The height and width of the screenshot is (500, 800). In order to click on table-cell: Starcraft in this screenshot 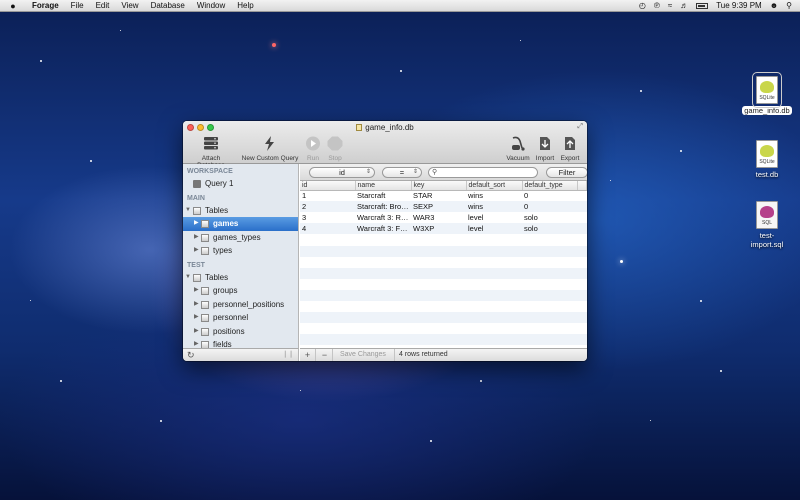, I will do `click(383, 195)`.